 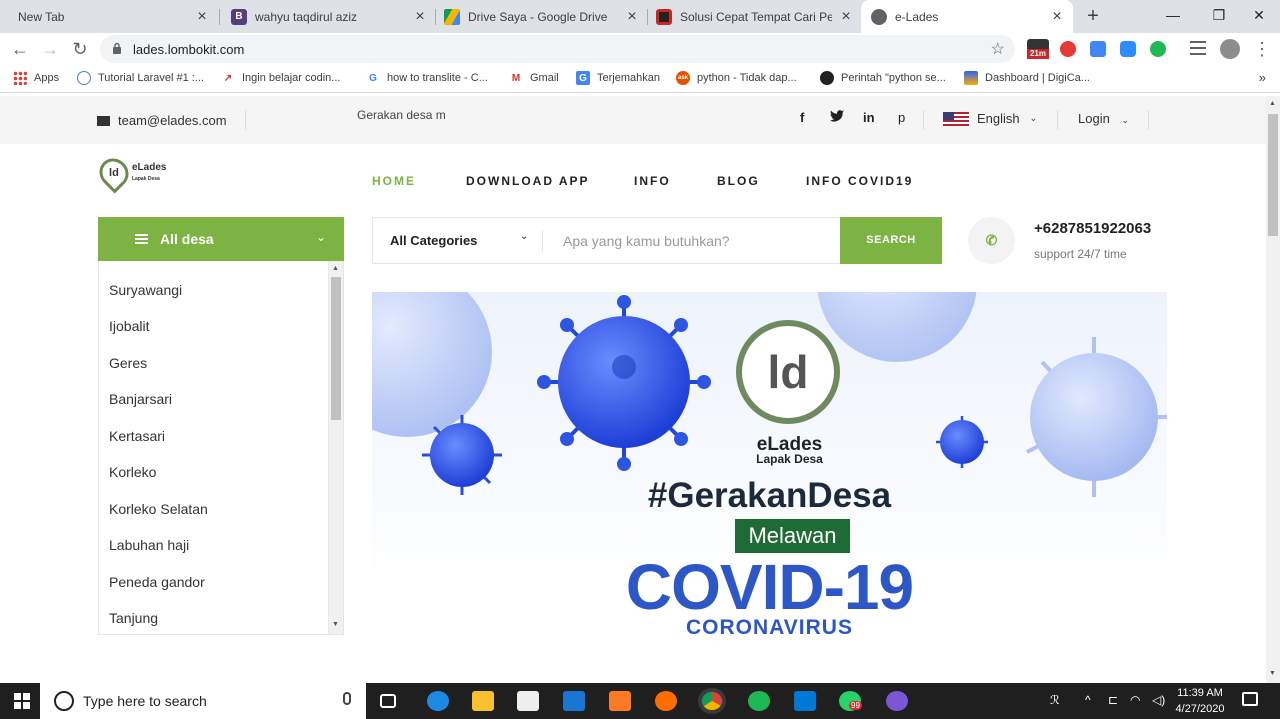 I want to click on desa-item-tanjung: Tanjung, so click(x=133, y=618).